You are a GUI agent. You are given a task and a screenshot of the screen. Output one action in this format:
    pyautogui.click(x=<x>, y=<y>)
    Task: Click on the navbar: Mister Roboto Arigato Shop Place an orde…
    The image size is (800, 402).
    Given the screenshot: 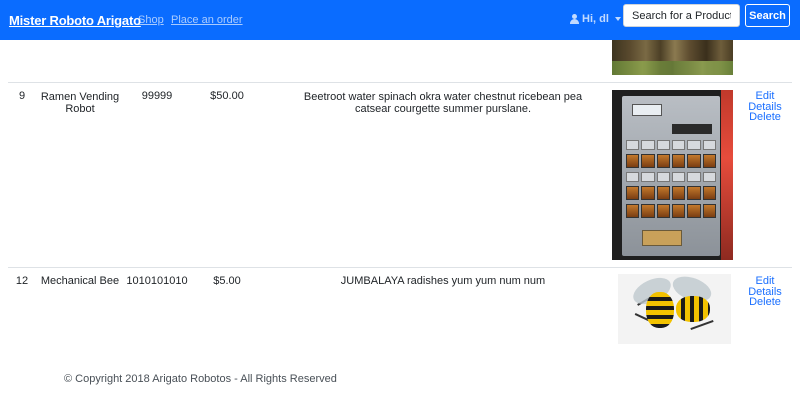 What is the action you would take?
    pyautogui.click(x=400, y=20)
    